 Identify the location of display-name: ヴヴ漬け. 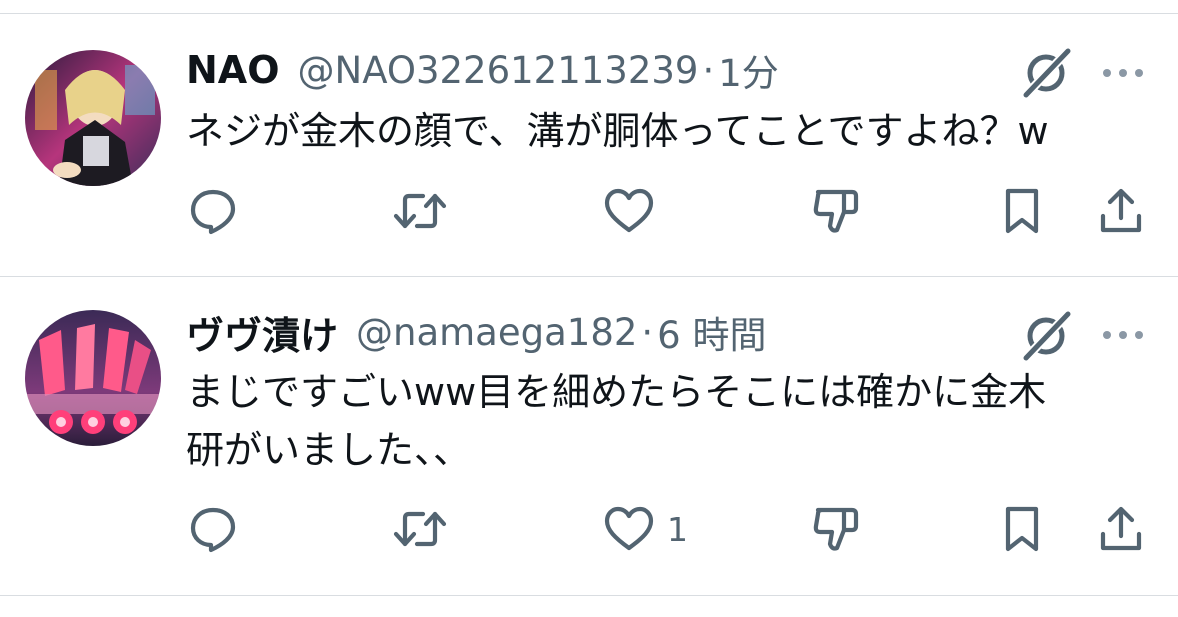
(262, 332).